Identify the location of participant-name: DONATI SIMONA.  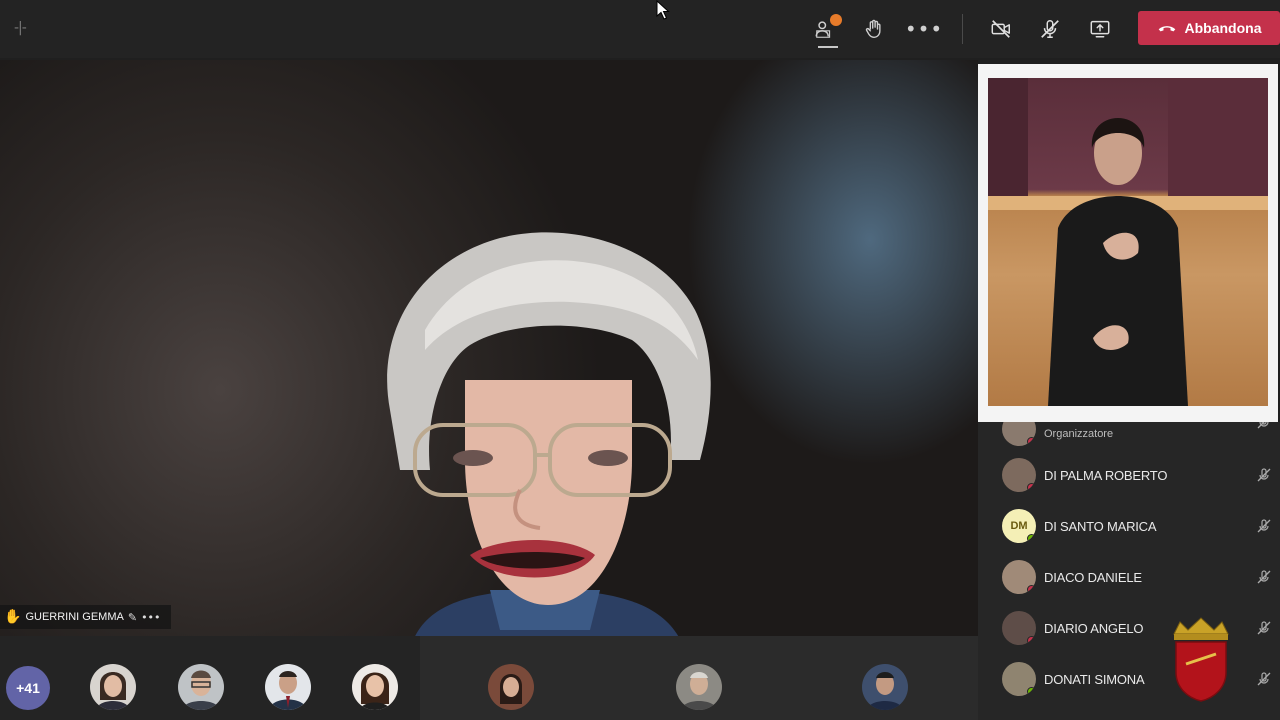
(1094, 679).